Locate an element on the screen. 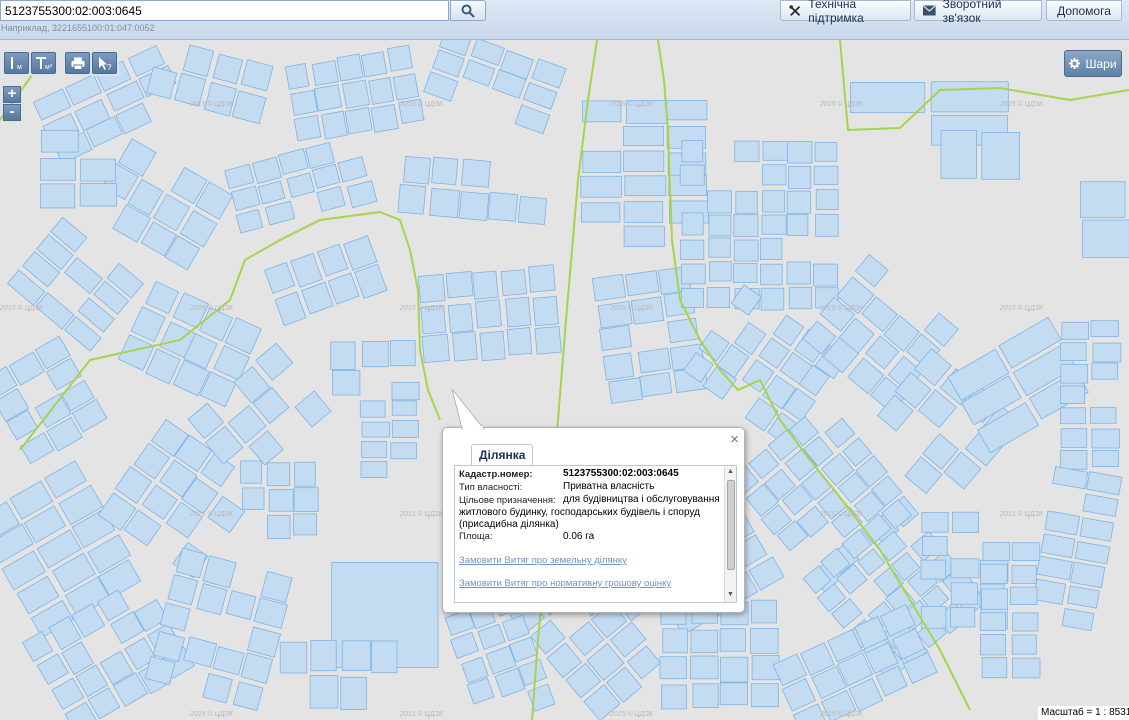 This screenshot has width=1129, height=720. zoom-in-button: + is located at coordinates (12, 94).